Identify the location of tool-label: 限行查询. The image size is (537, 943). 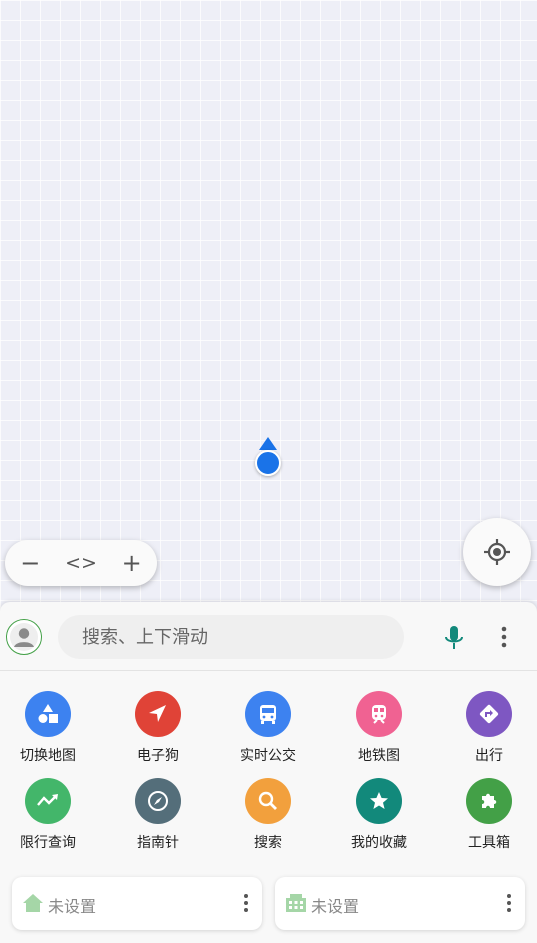
(48, 843).